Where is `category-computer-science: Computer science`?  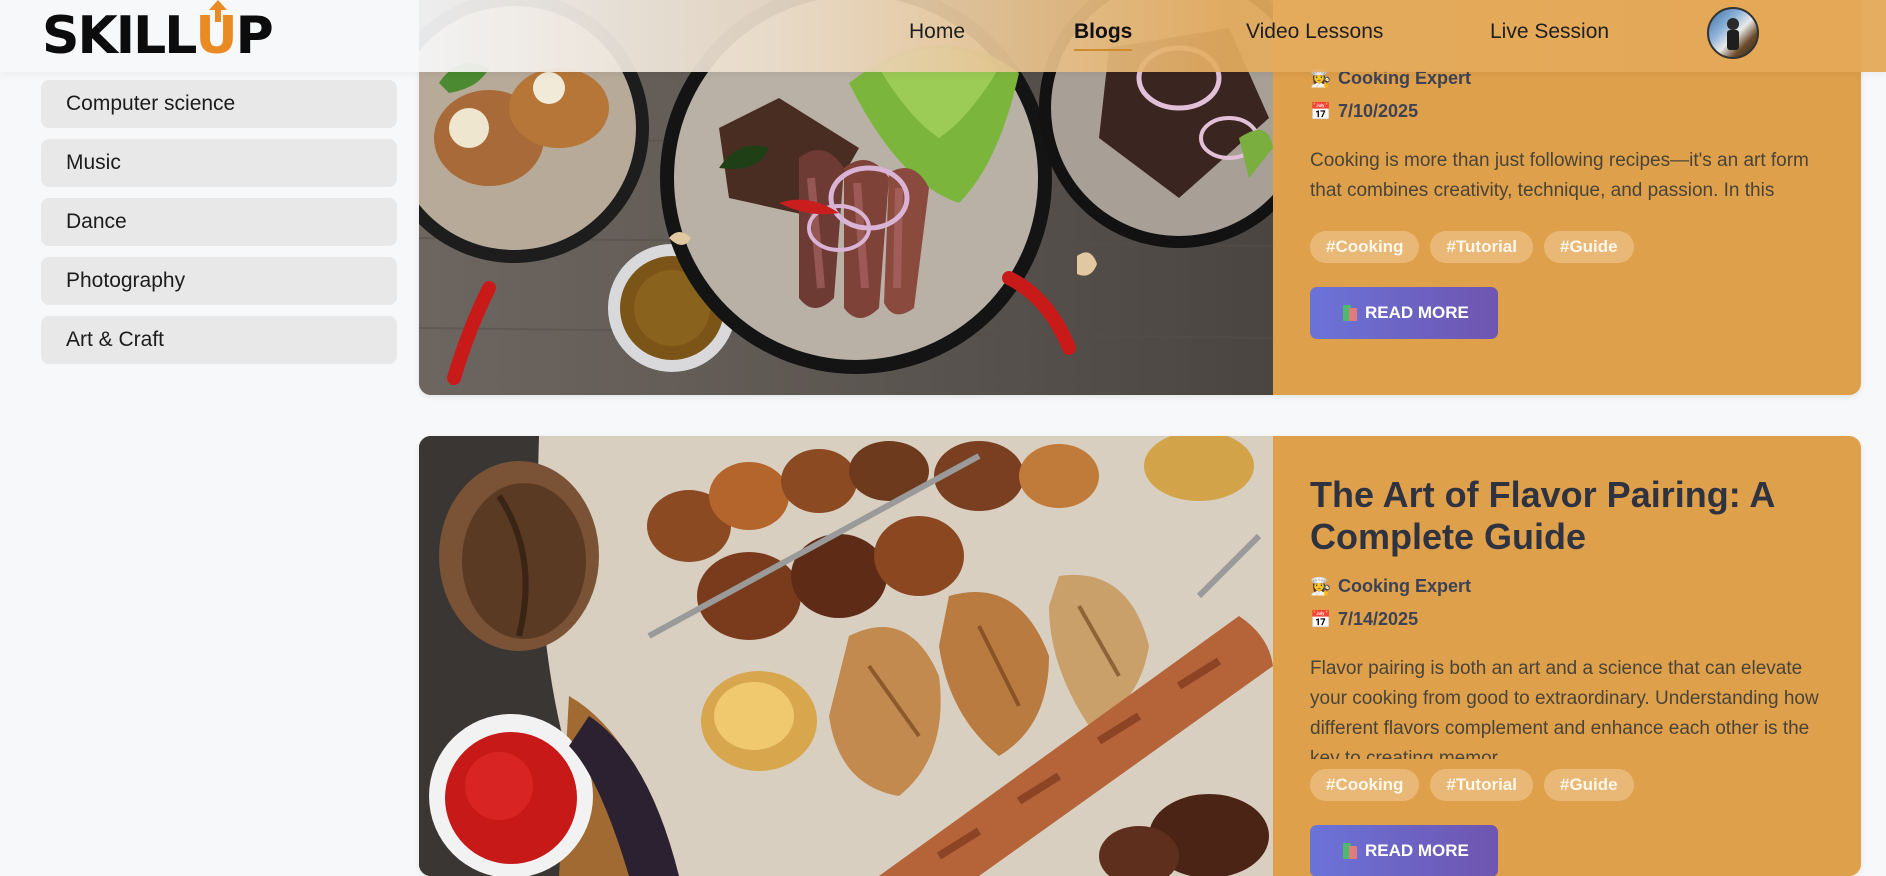
category-computer-science: Computer science is located at coordinates (219, 104).